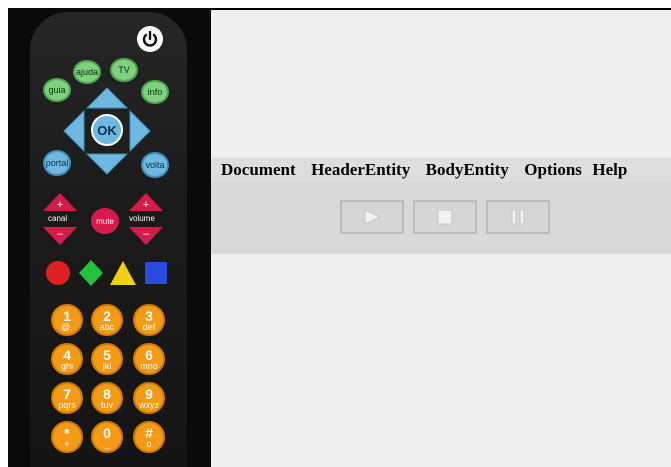  What do you see at coordinates (67, 404) in the screenshot?
I see `key-7-letters: pqrs` at bounding box center [67, 404].